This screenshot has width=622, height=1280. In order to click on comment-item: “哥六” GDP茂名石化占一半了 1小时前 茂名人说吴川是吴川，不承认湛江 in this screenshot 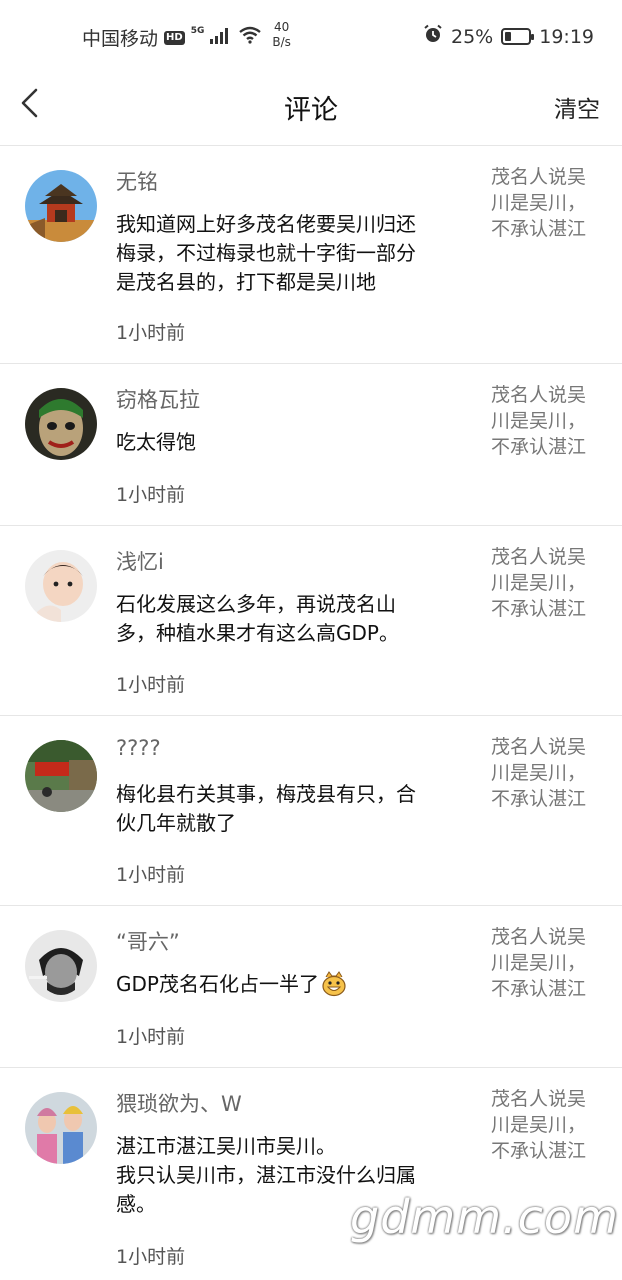, I will do `click(311, 987)`.